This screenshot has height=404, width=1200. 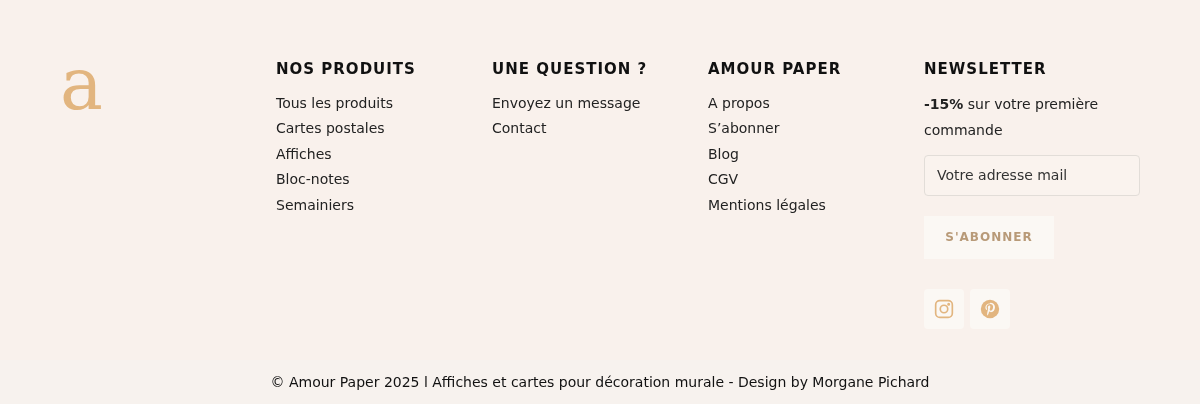 I want to click on instagram-link, so click(x=944, y=308).